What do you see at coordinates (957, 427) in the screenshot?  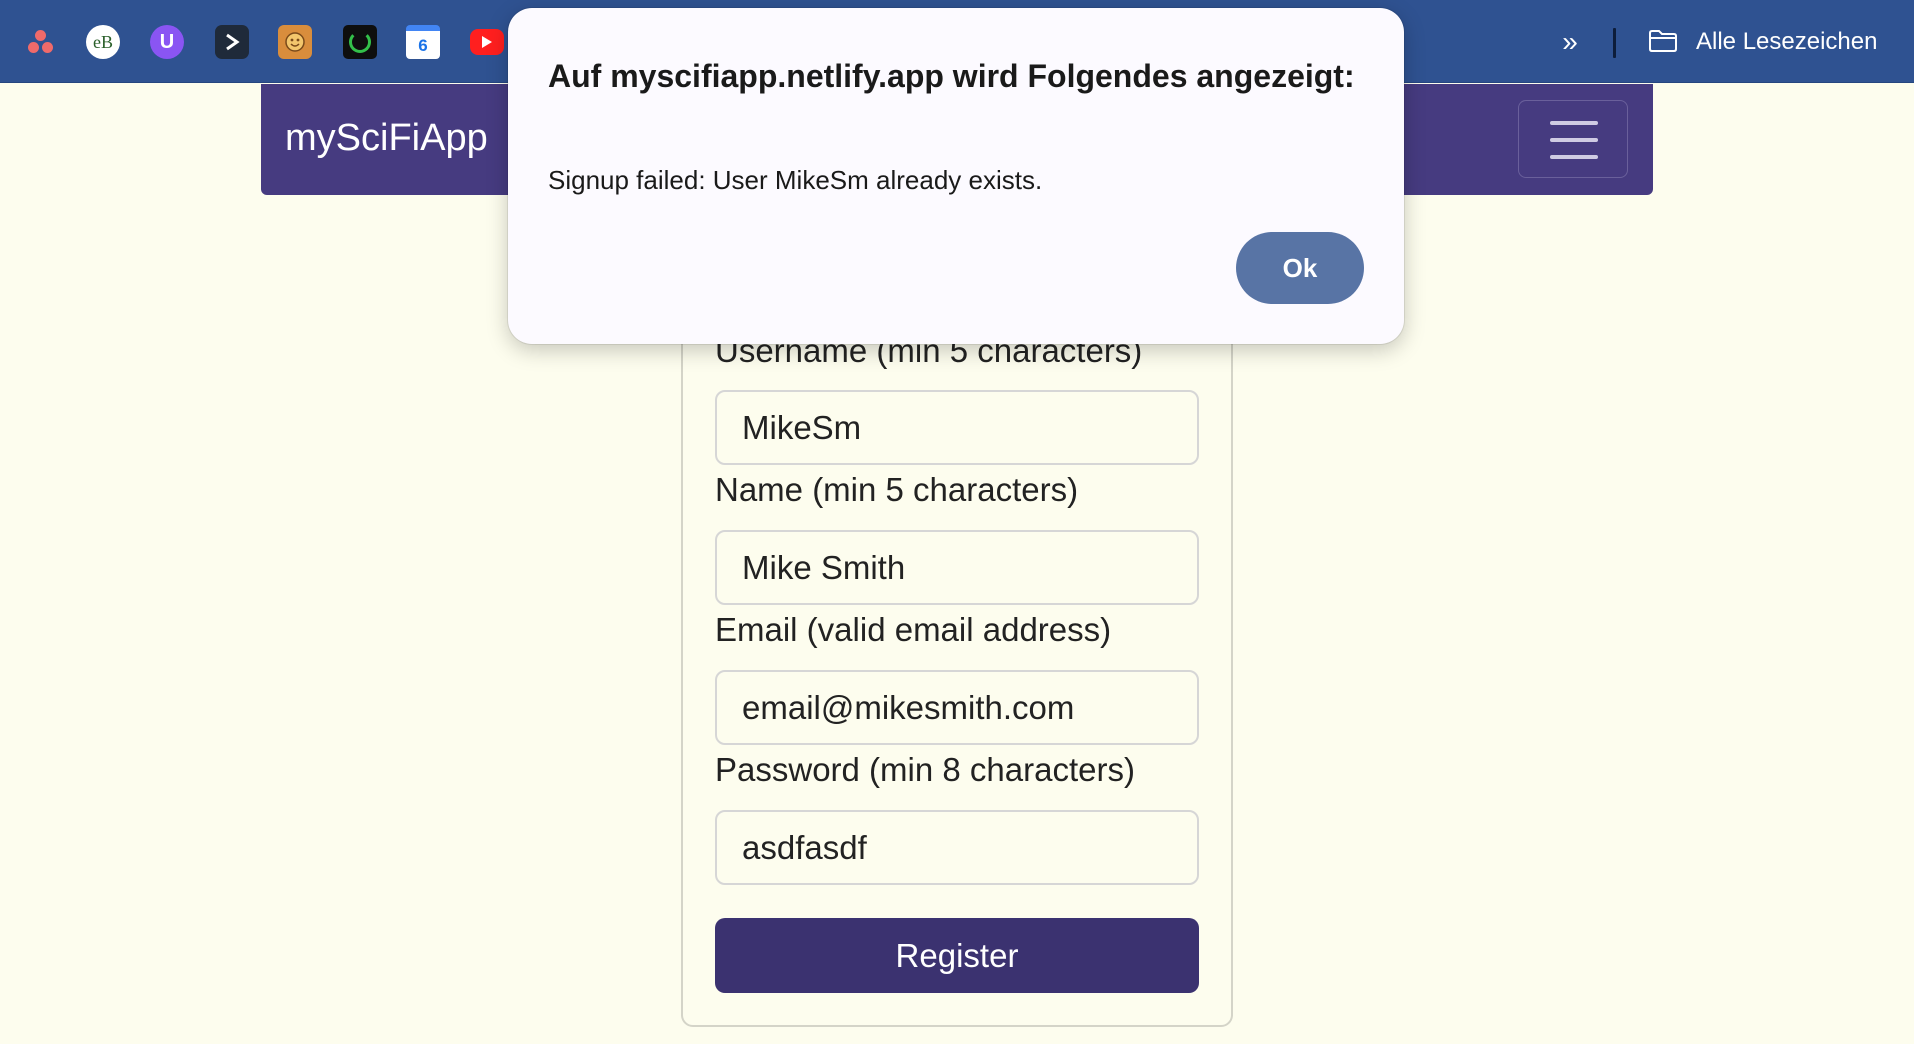 I see `username-input: MikeSm` at bounding box center [957, 427].